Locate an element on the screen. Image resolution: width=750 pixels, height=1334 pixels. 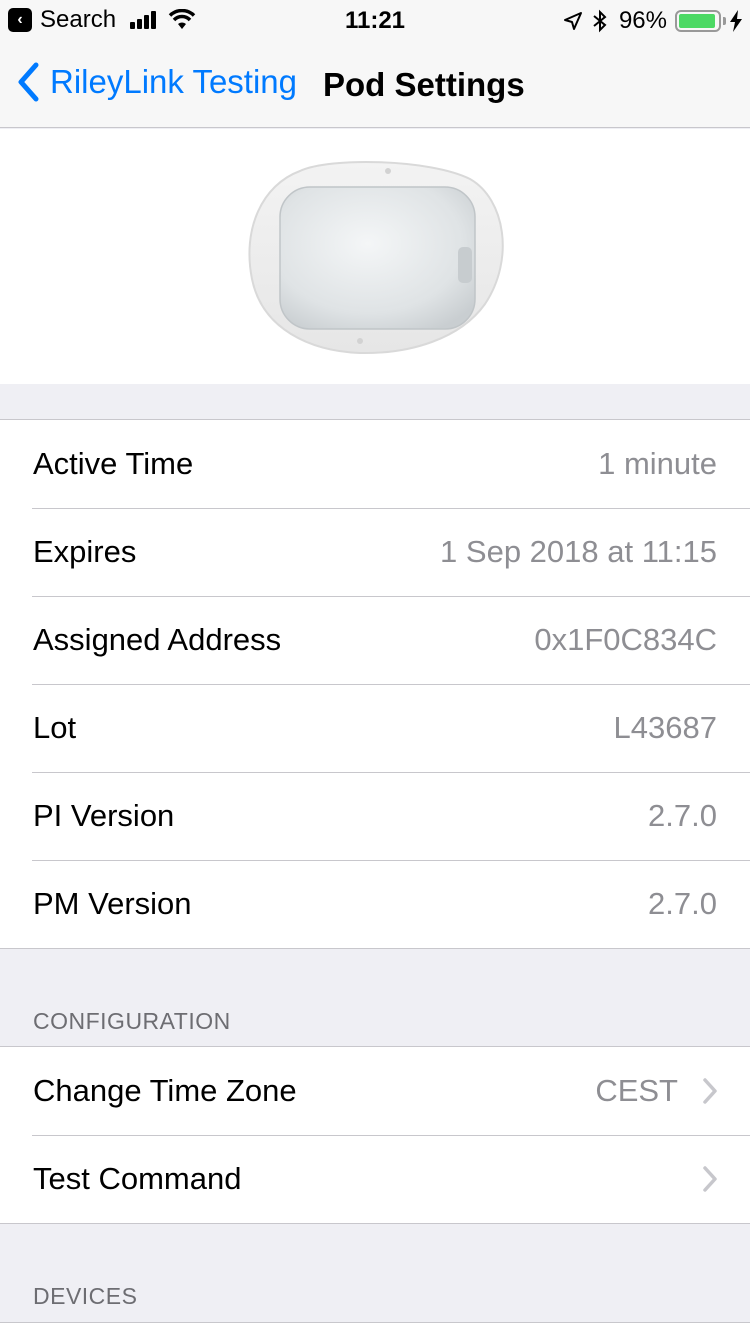
configuration-section: Change Time Zone CEST Test Command is located at coordinates (375, 1135).